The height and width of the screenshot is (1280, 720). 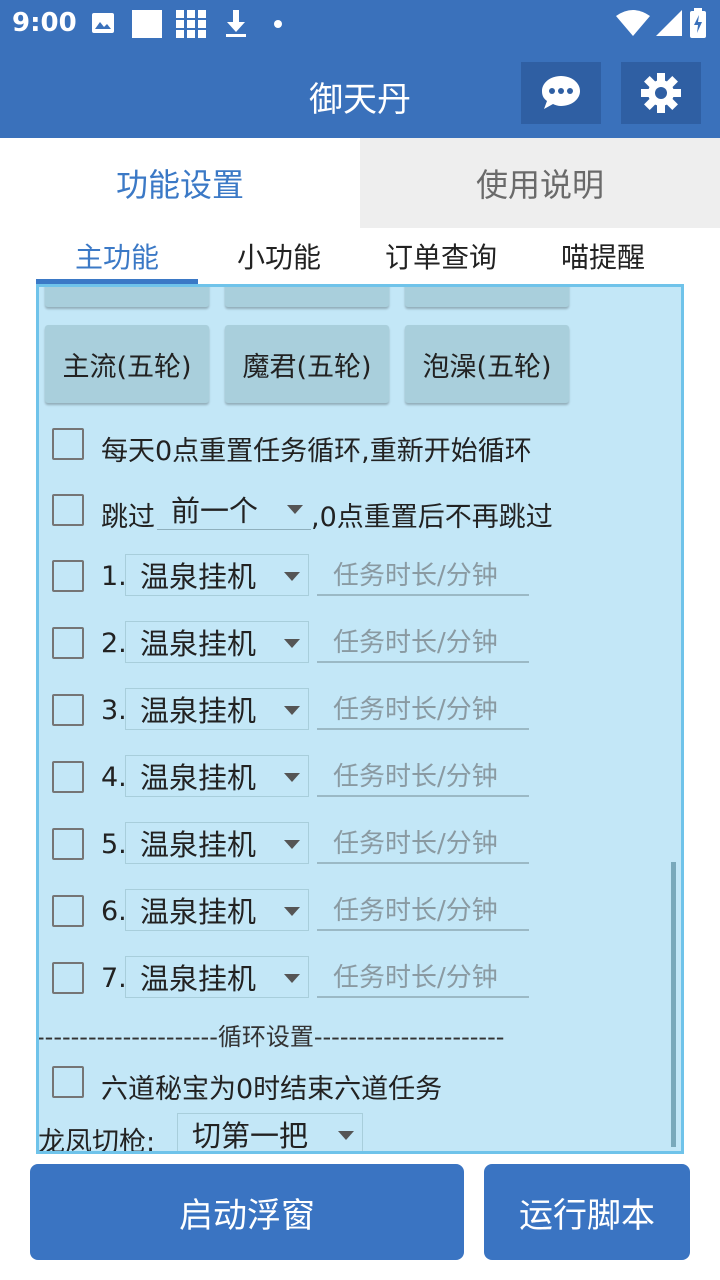 I want to click on mode-button-mainstream: 主流(五轮), so click(x=127, y=364).